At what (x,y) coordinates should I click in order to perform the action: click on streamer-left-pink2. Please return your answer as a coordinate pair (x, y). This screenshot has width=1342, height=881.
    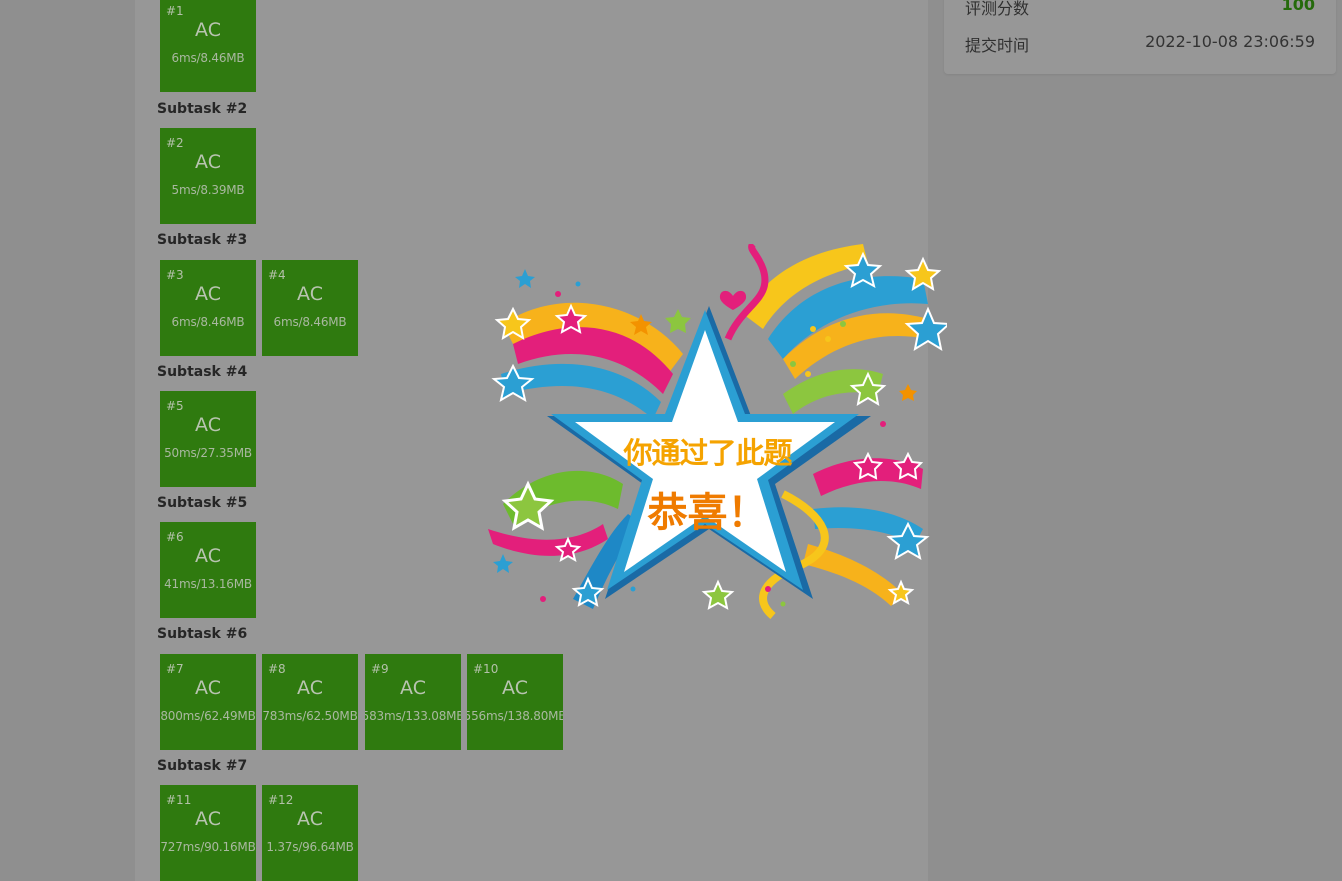
    Looking at the image, I should click on (548, 540).